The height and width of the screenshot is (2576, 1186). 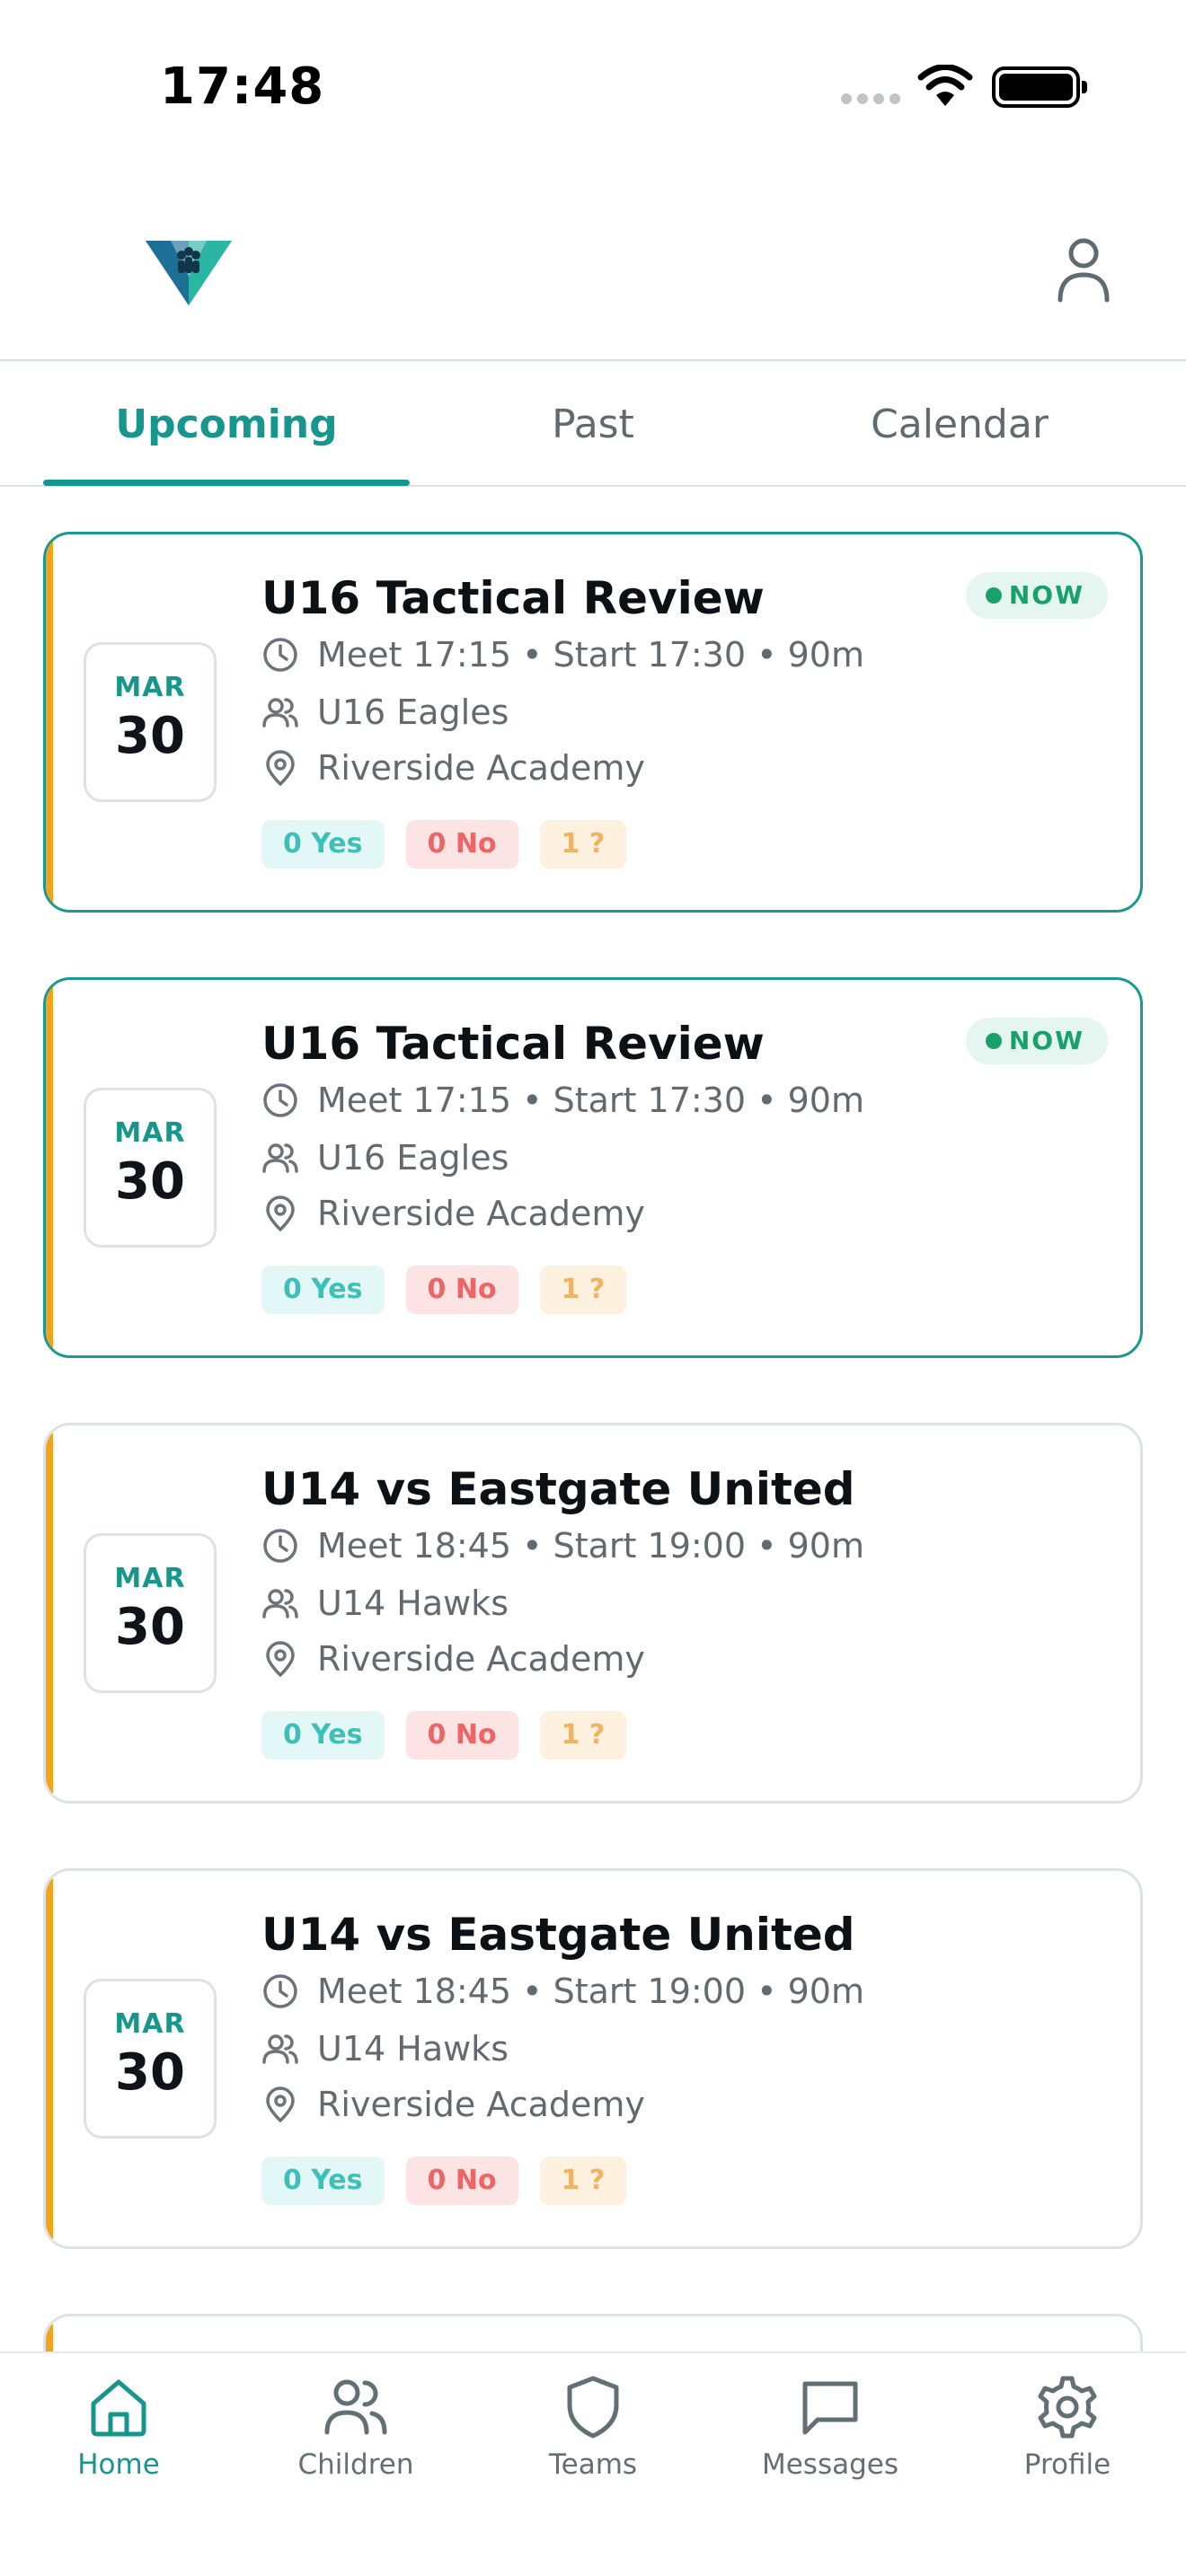 What do you see at coordinates (355, 2440) in the screenshot?
I see `nav-children: Children` at bounding box center [355, 2440].